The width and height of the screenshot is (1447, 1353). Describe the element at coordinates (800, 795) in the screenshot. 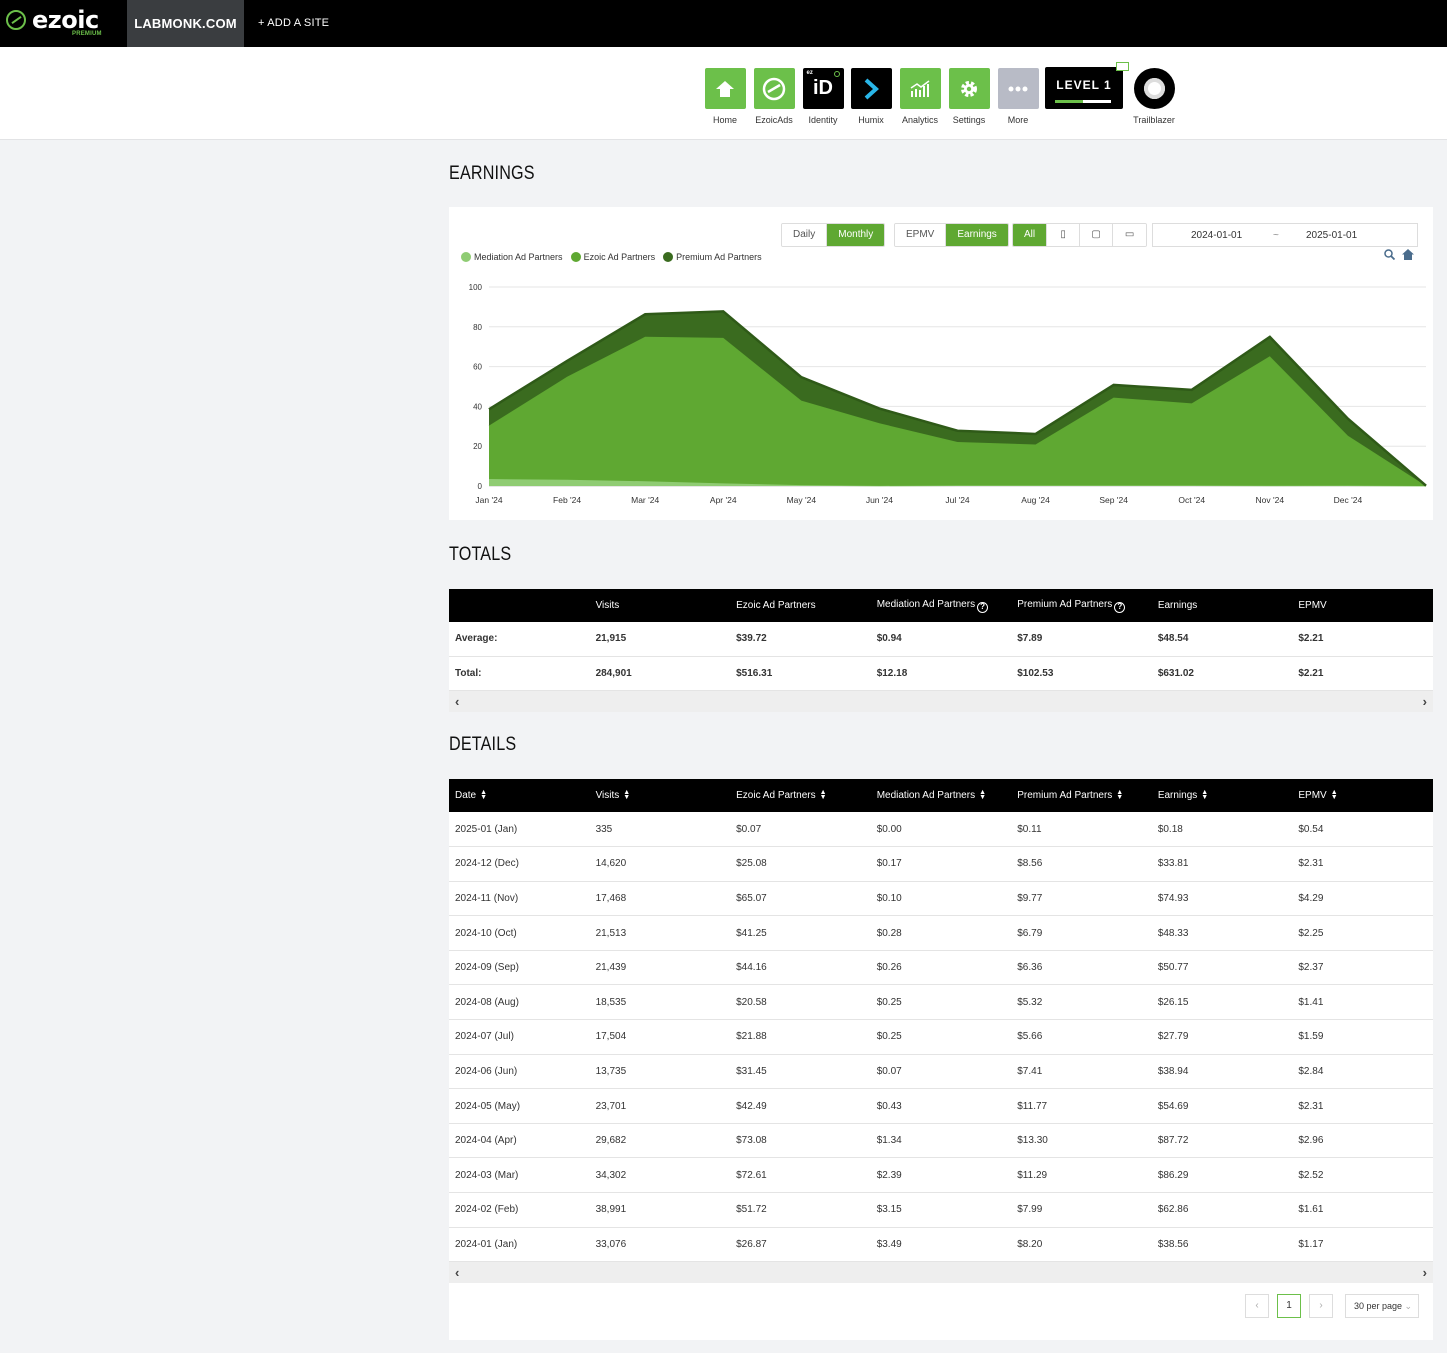

I see `sortable-col-header: Ezoic Ad Partners ▲ ▼` at that location.